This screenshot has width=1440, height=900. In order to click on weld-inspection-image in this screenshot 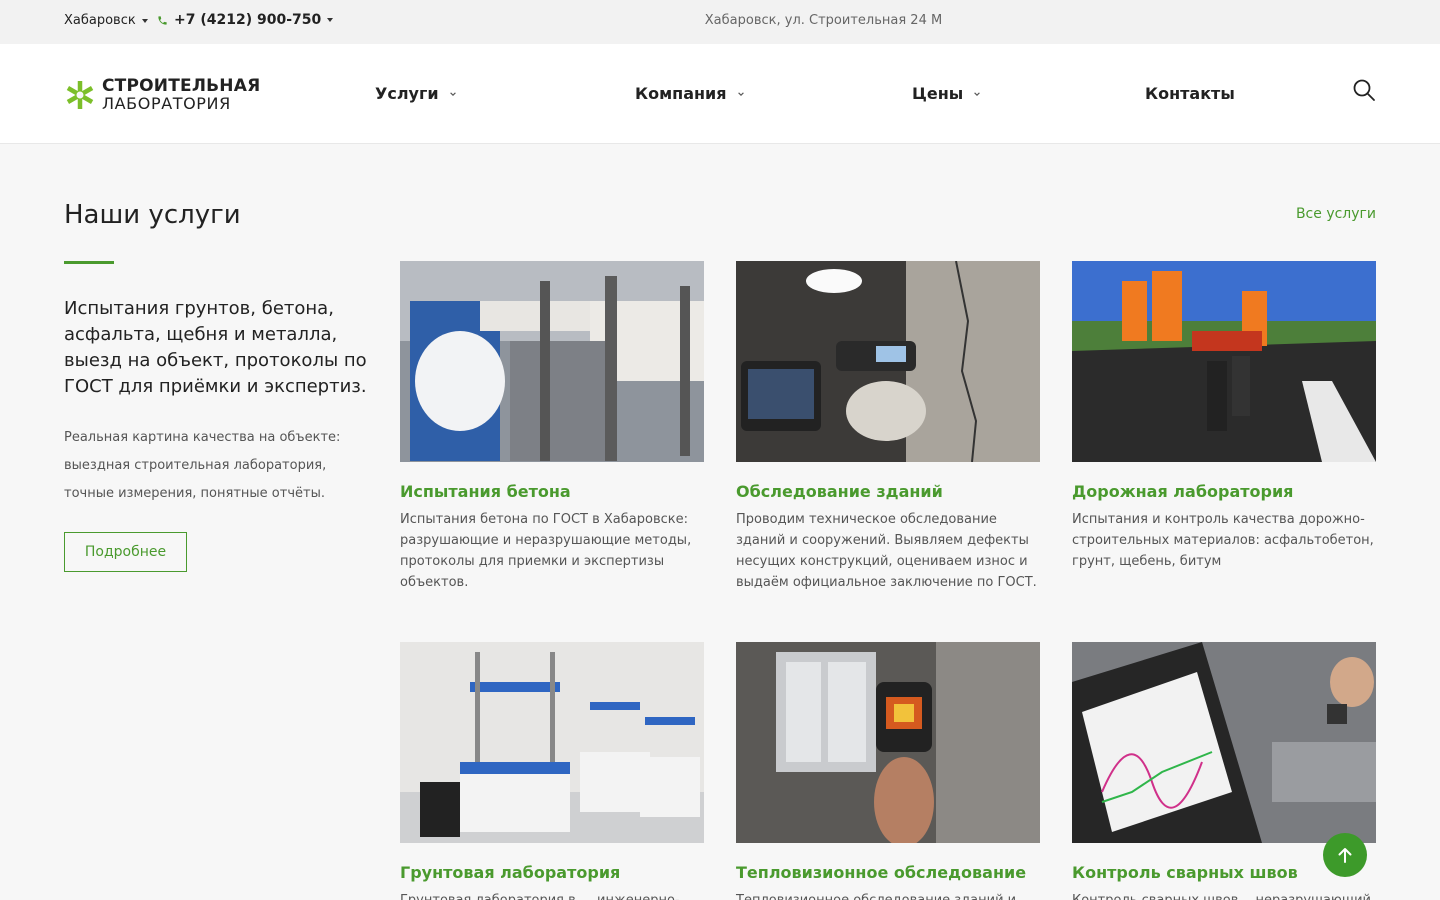, I will do `click(1224, 742)`.